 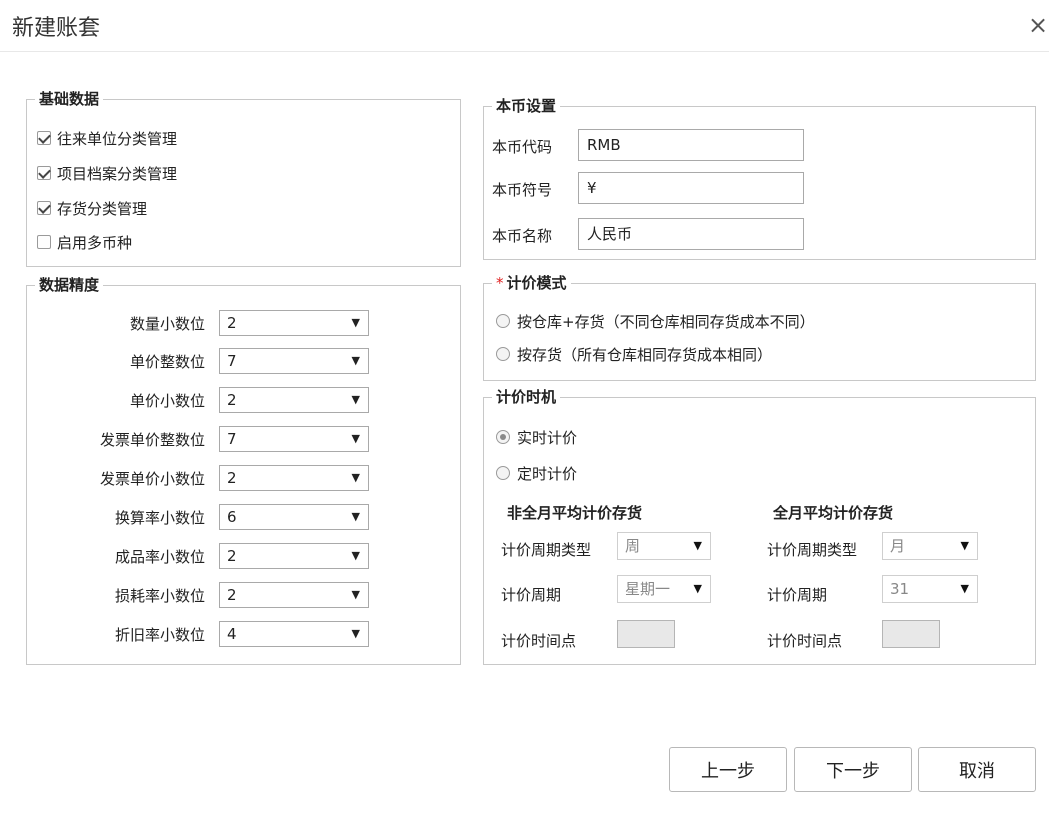 What do you see at coordinates (911, 634) in the screenshot?
I see `full-time-input` at bounding box center [911, 634].